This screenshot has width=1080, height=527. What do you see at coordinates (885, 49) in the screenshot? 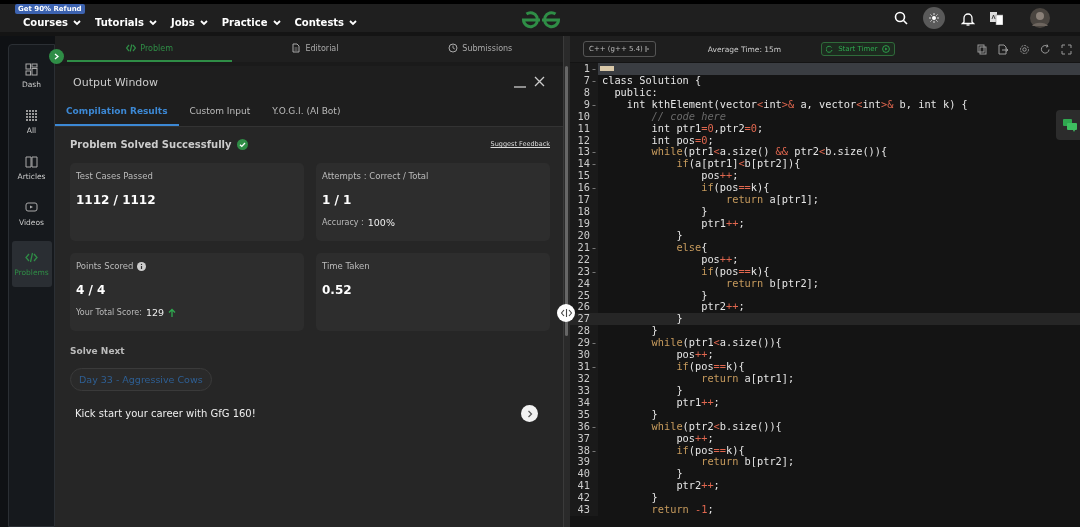
I see `play-circle-icon` at bounding box center [885, 49].